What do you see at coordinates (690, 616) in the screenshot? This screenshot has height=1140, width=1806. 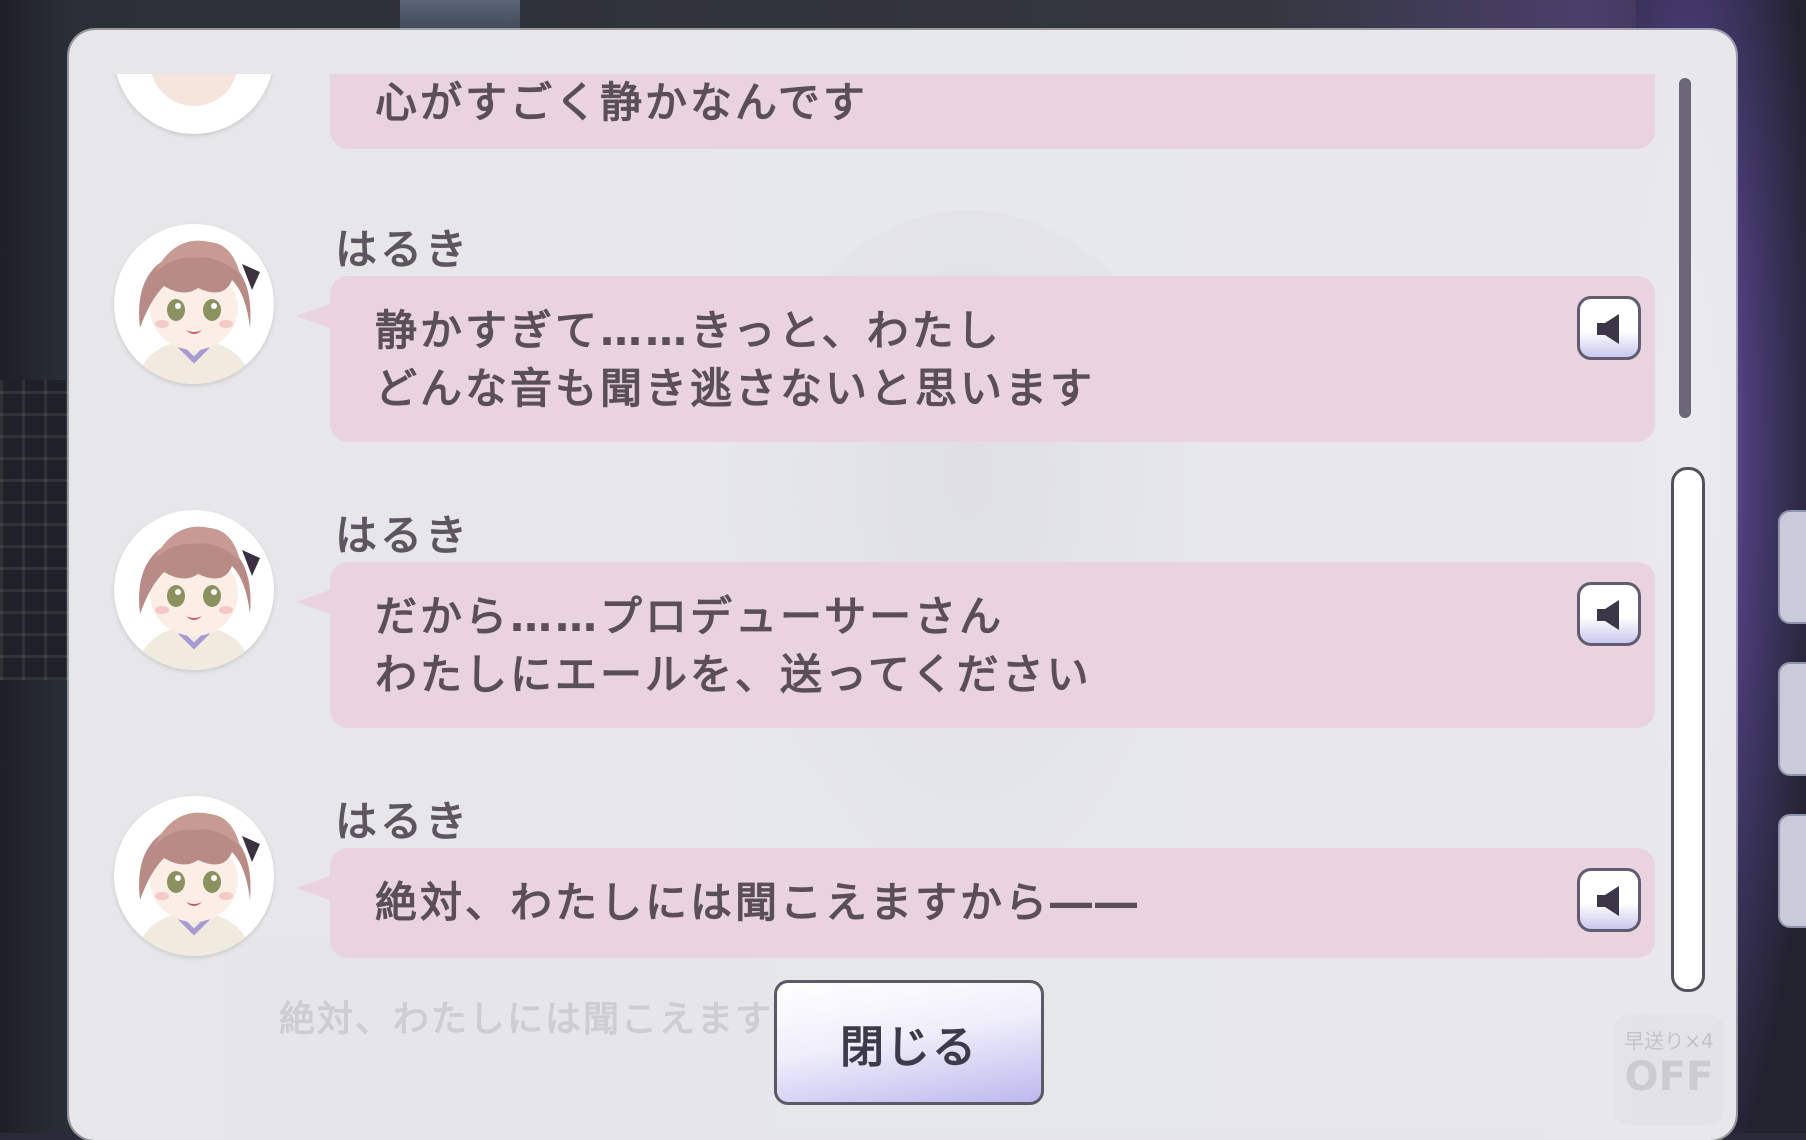 I see `dialogue-line: だから……プロデューサーさん` at bounding box center [690, 616].